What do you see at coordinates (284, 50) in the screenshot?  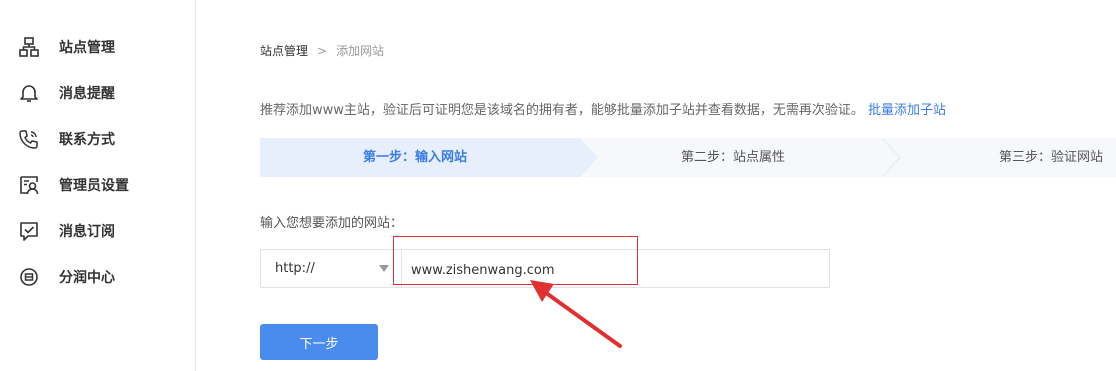 I see `breadcrumb-parent-link: 站点管理` at bounding box center [284, 50].